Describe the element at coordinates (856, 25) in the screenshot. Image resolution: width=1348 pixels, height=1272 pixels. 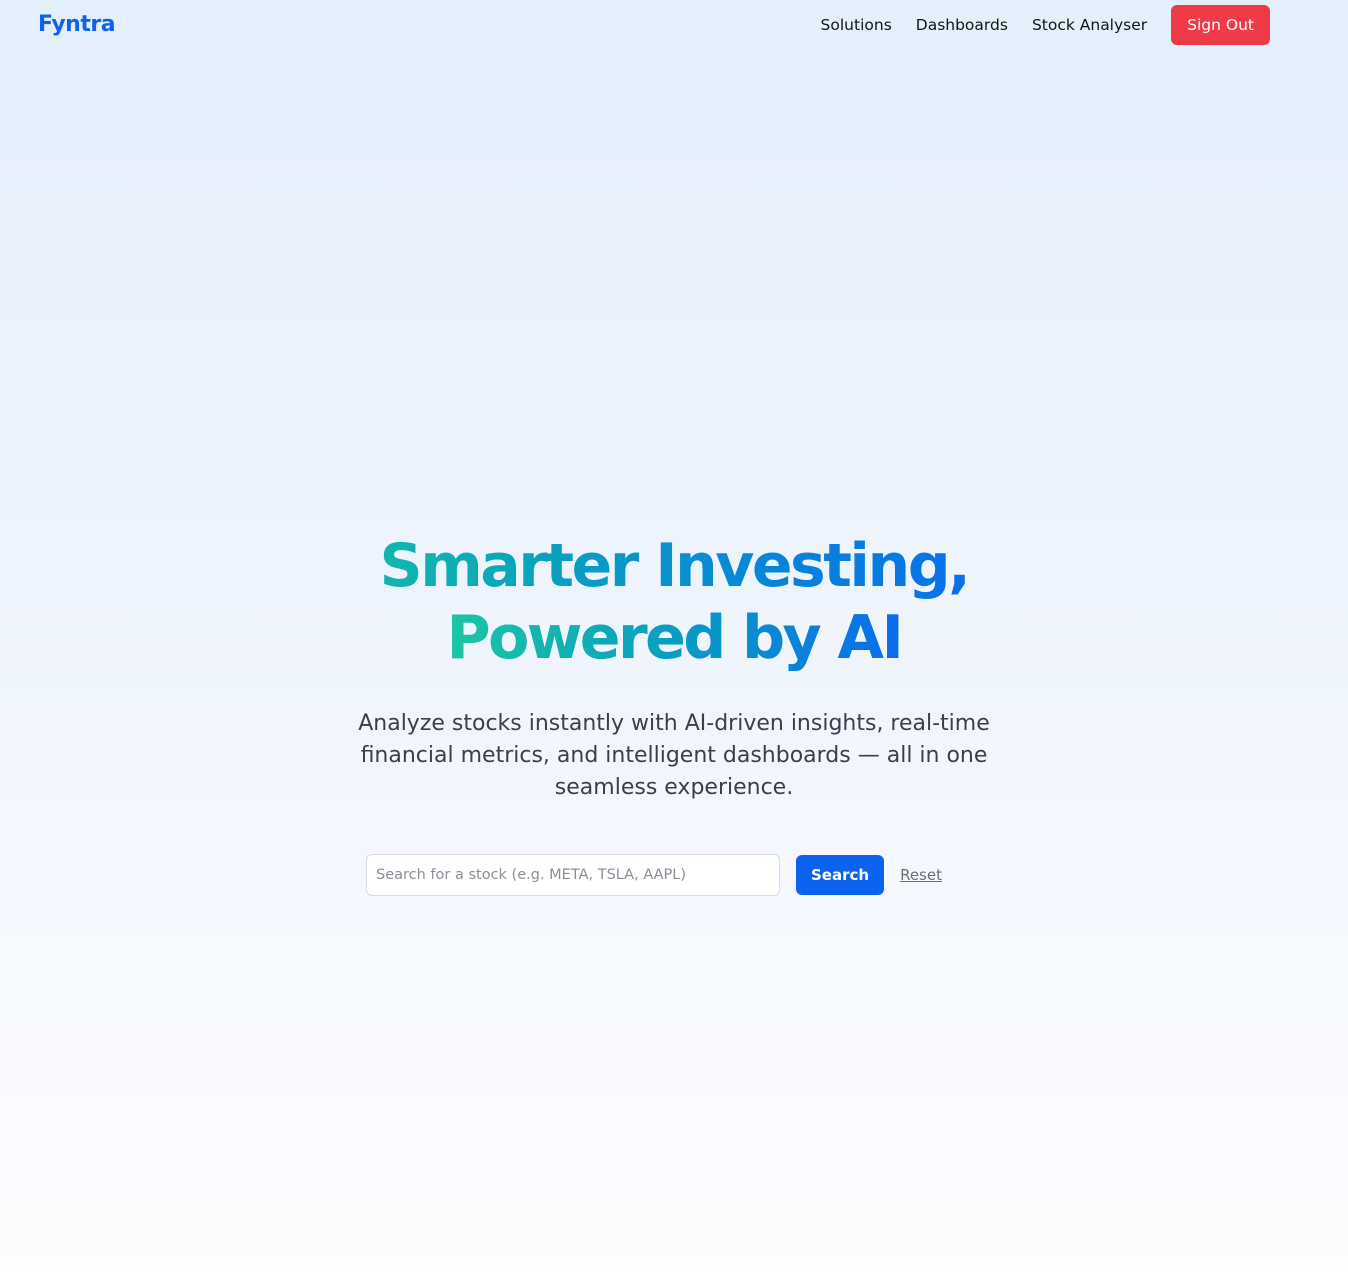
I see `nav-link-solutions: Solutions` at that location.